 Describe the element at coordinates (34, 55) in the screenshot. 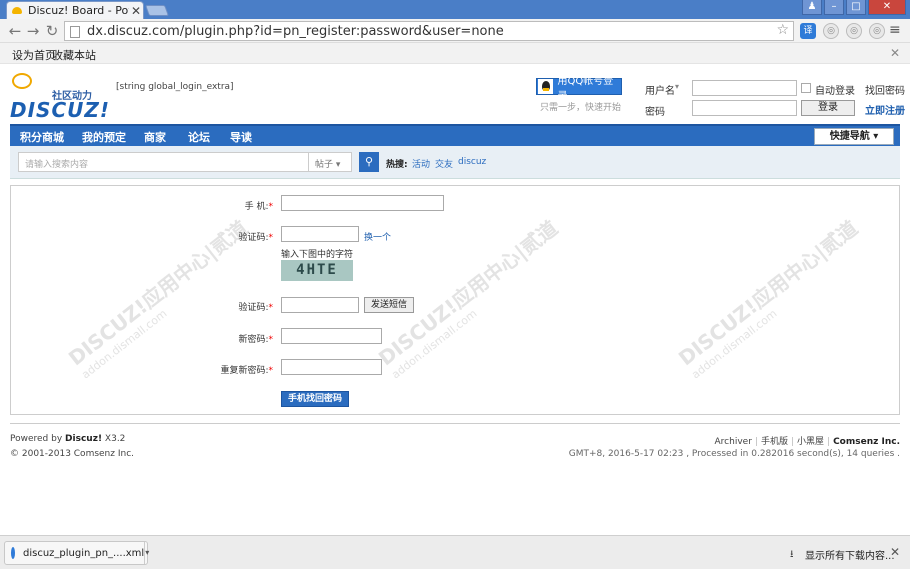

I see `bookmark-set-homepage: 设为首页` at that location.